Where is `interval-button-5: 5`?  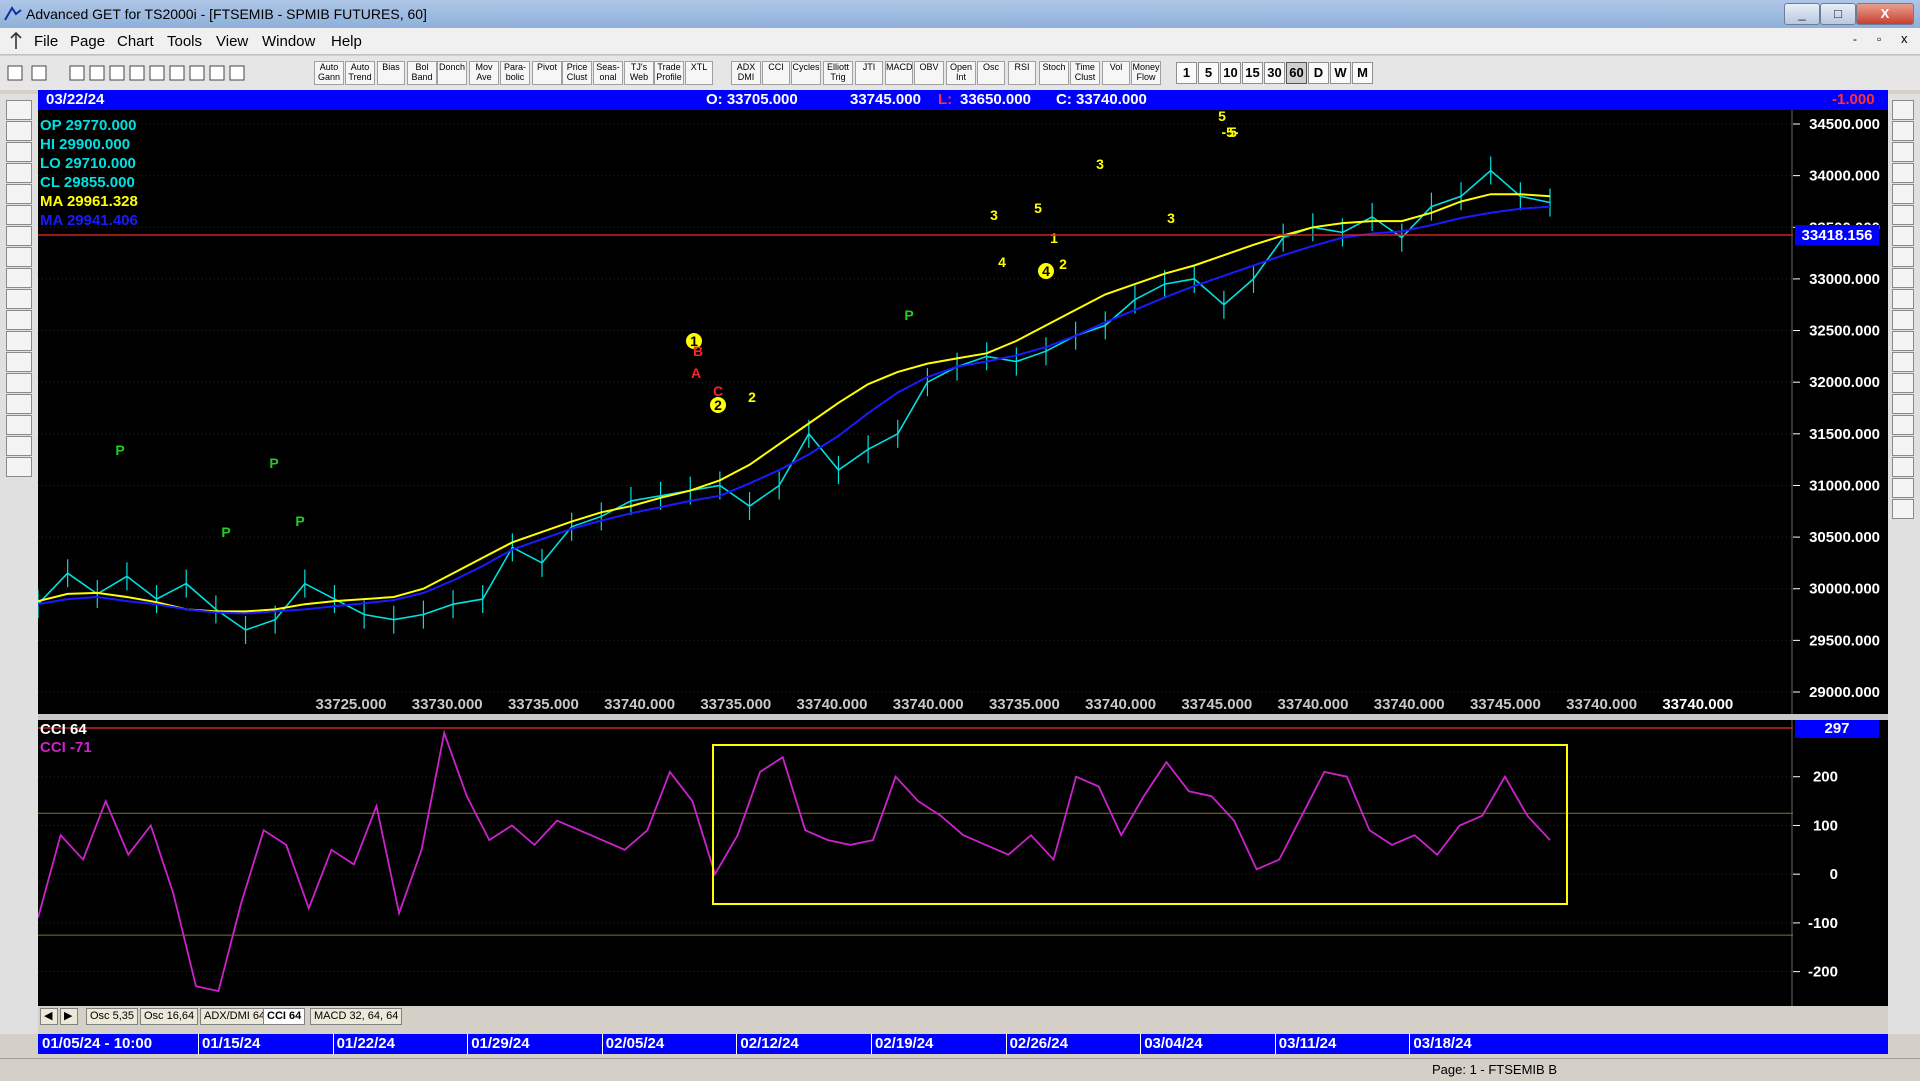 interval-button-5: 5 is located at coordinates (1208, 73).